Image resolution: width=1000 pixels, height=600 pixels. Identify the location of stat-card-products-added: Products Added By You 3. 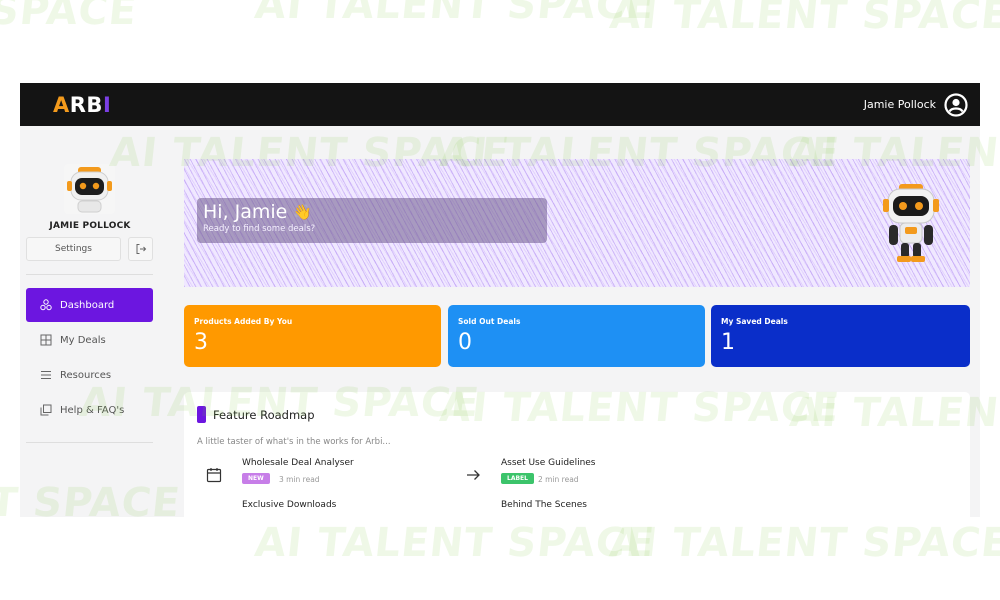
(312, 336).